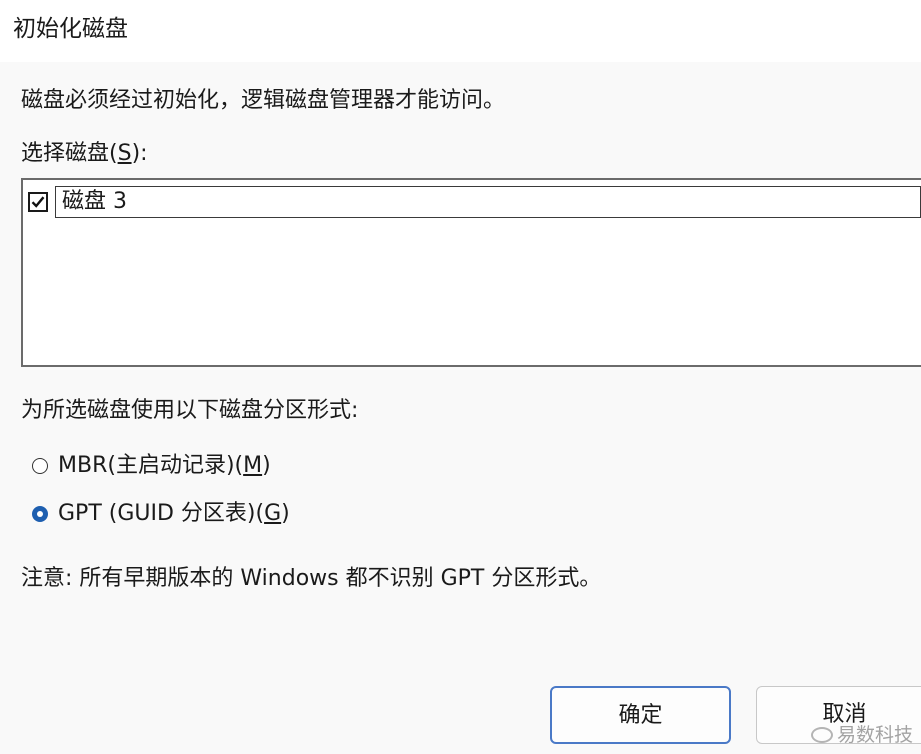 The width and height of the screenshot is (921, 754). What do you see at coordinates (151, 465) in the screenshot?
I see `mbr-label-prefix: MBR(主启动记录)(` at bounding box center [151, 465].